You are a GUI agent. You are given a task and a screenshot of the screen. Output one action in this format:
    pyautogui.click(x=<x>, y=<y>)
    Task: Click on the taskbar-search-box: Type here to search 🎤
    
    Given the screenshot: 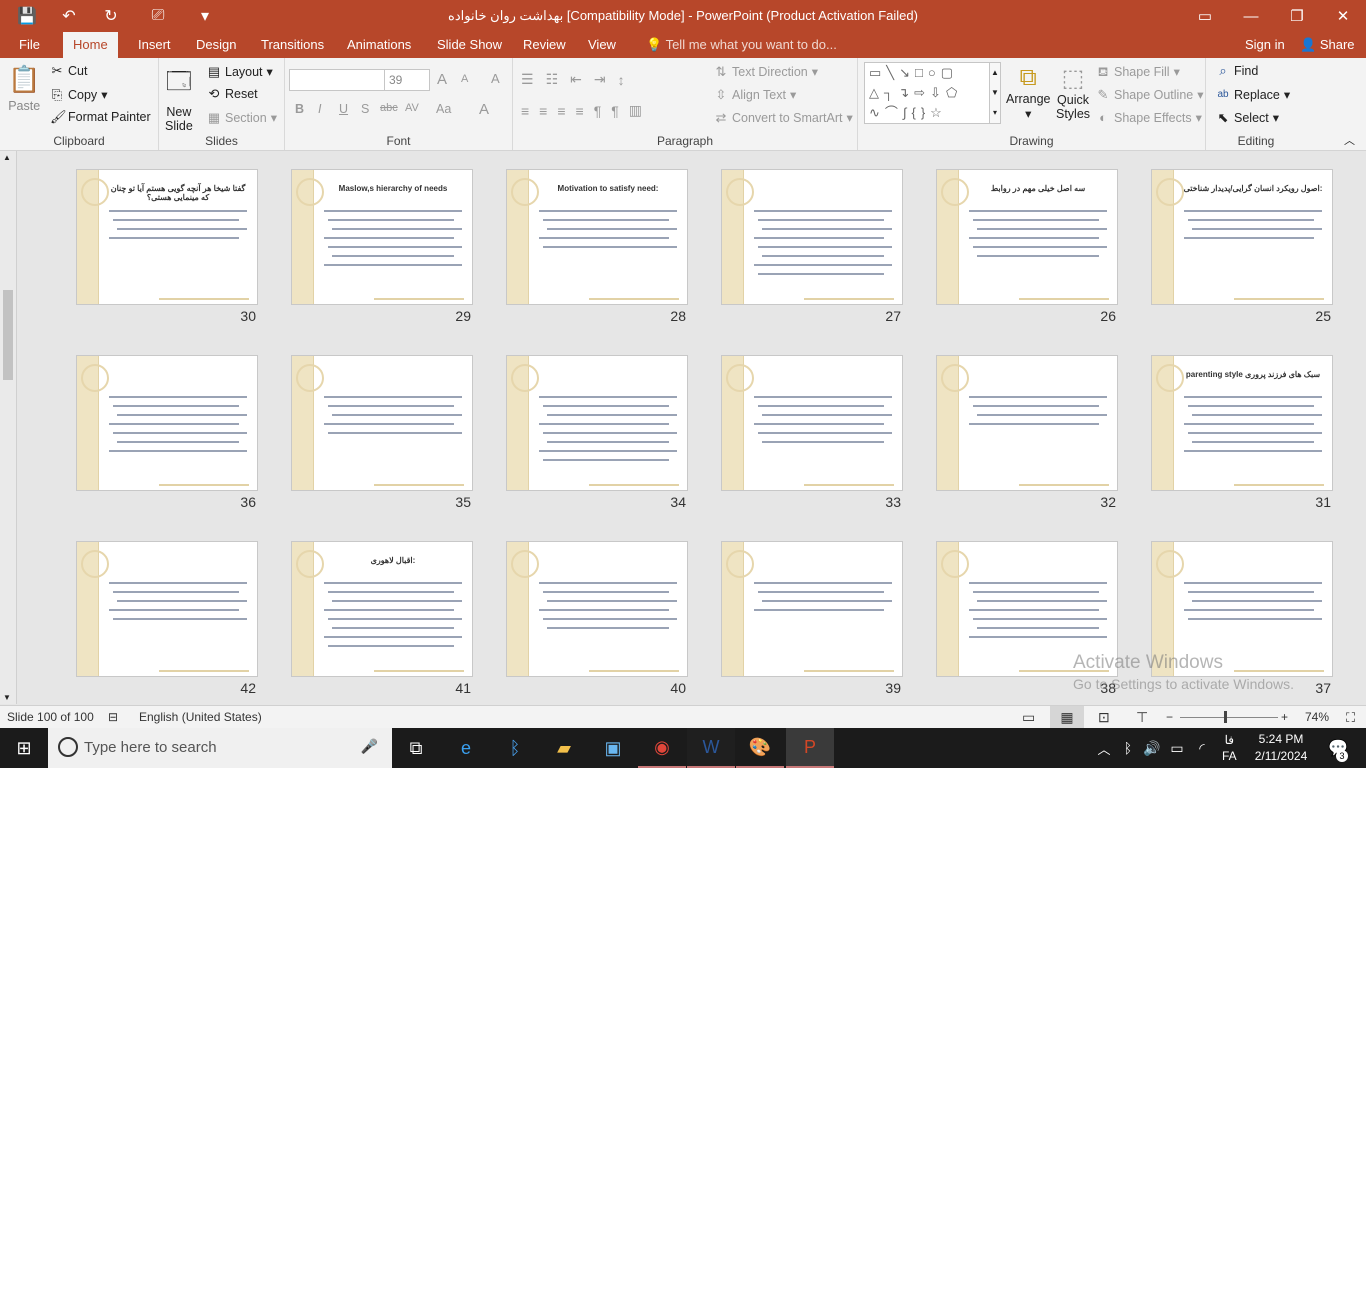 What is the action you would take?
    pyautogui.click(x=220, y=748)
    